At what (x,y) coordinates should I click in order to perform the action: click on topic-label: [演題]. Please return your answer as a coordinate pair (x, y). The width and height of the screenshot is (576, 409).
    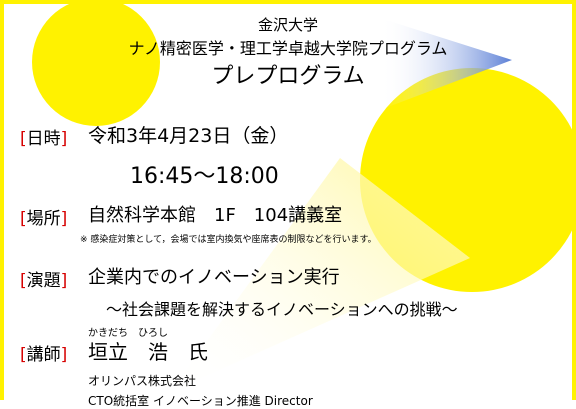
    Looking at the image, I should click on (44, 281).